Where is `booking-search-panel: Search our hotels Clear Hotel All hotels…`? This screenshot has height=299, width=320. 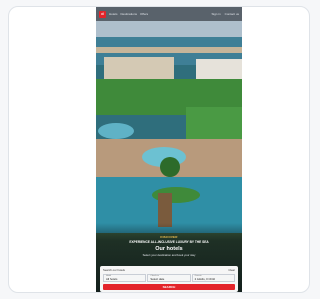 booking-search-panel: Search our hotels Clear Hotel All hotels… is located at coordinates (169, 279).